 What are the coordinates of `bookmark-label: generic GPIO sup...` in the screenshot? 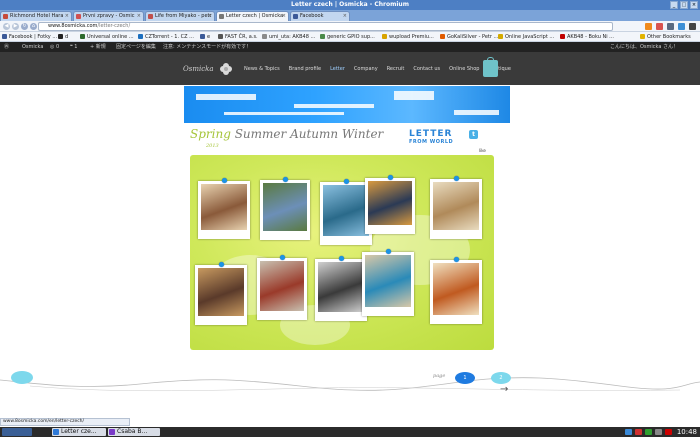 It's located at (351, 37).